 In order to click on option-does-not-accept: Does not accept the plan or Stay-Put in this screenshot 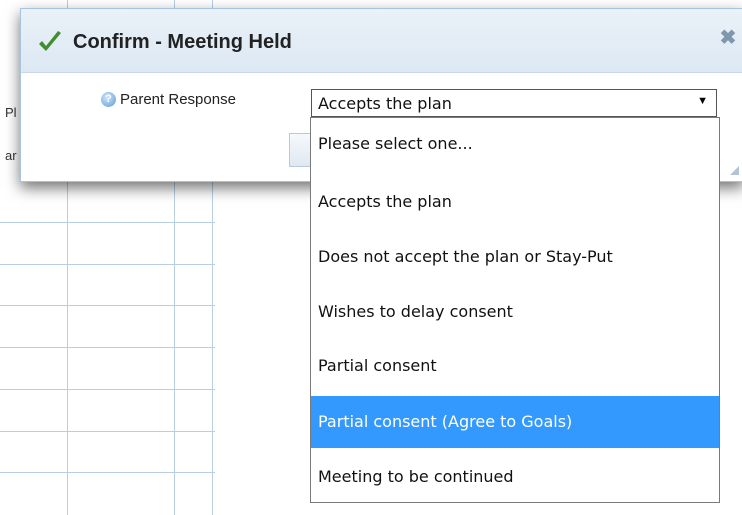, I will do `click(515, 257)`.